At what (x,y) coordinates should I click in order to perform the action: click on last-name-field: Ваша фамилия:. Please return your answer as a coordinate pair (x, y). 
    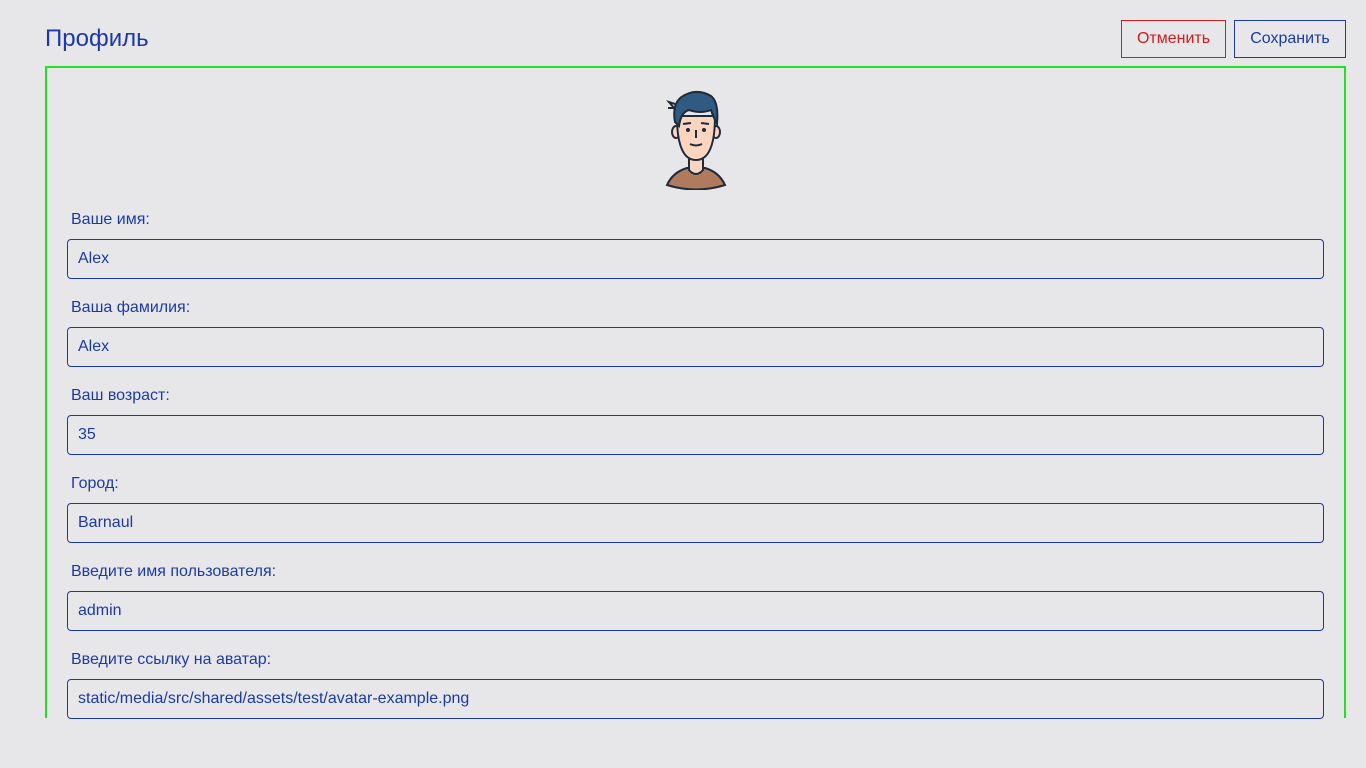
    Looking at the image, I should click on (695, 332).